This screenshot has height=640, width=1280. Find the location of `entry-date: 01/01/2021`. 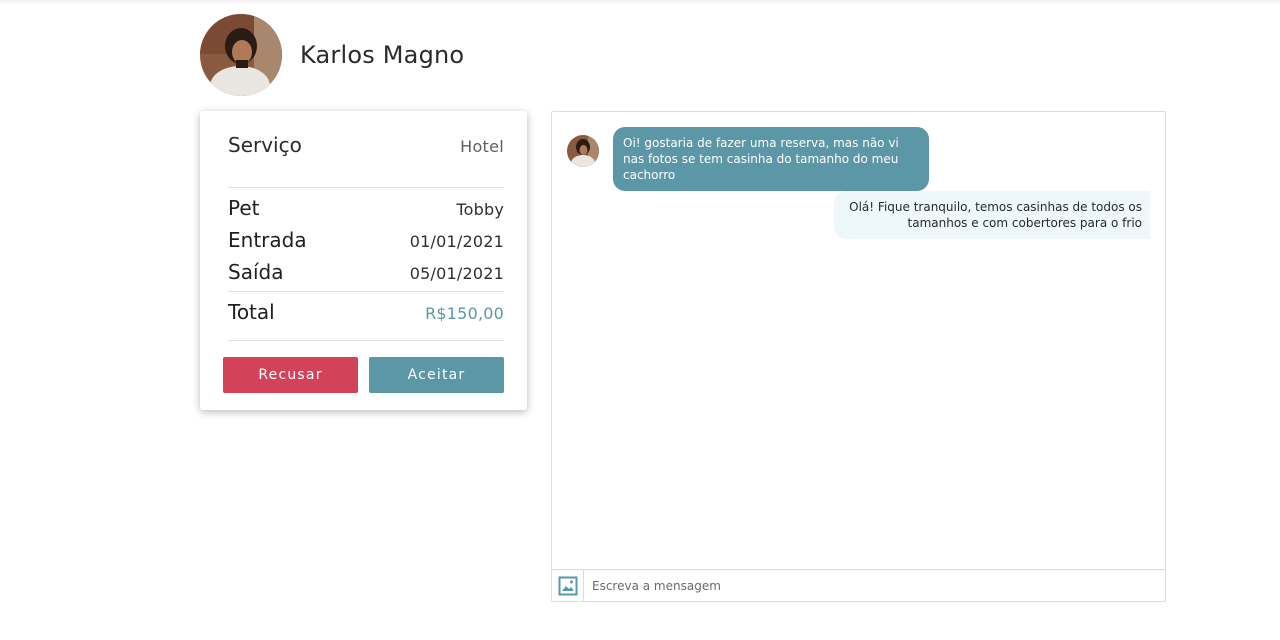

entry-date: 01/01/2021 is located at coordinates (456, 241).